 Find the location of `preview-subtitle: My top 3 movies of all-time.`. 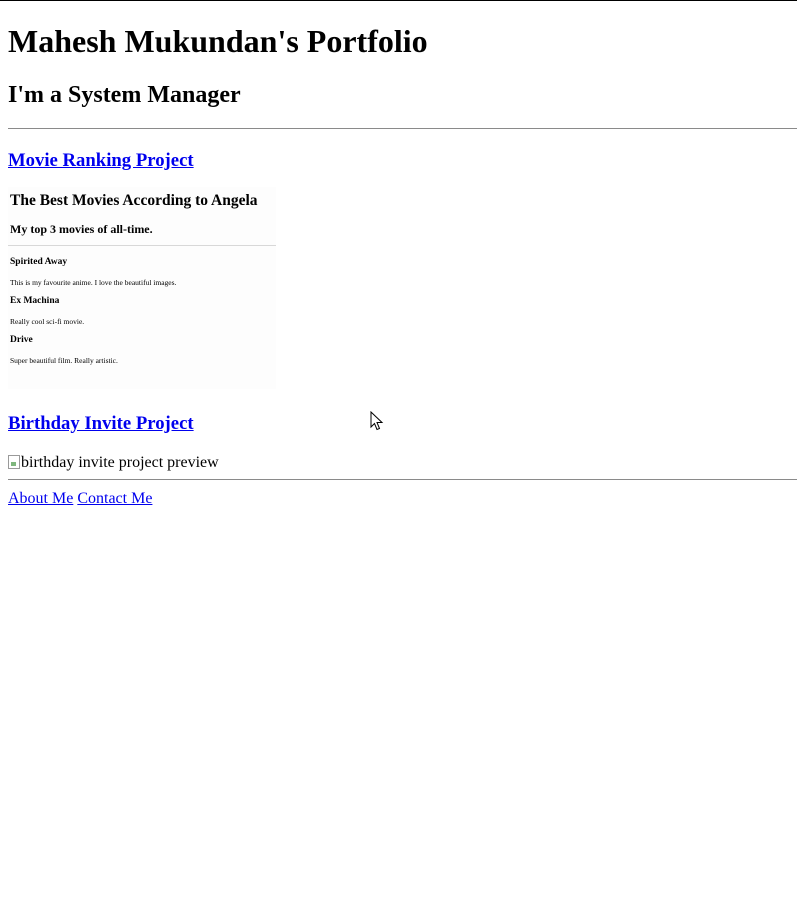

preview-subtitle: My top 3 movies of all-time. is located at coordinates (81, 229).